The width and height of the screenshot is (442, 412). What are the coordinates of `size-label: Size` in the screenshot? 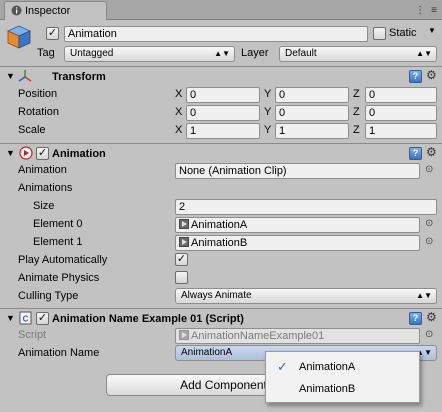 It's located at (44, 206).